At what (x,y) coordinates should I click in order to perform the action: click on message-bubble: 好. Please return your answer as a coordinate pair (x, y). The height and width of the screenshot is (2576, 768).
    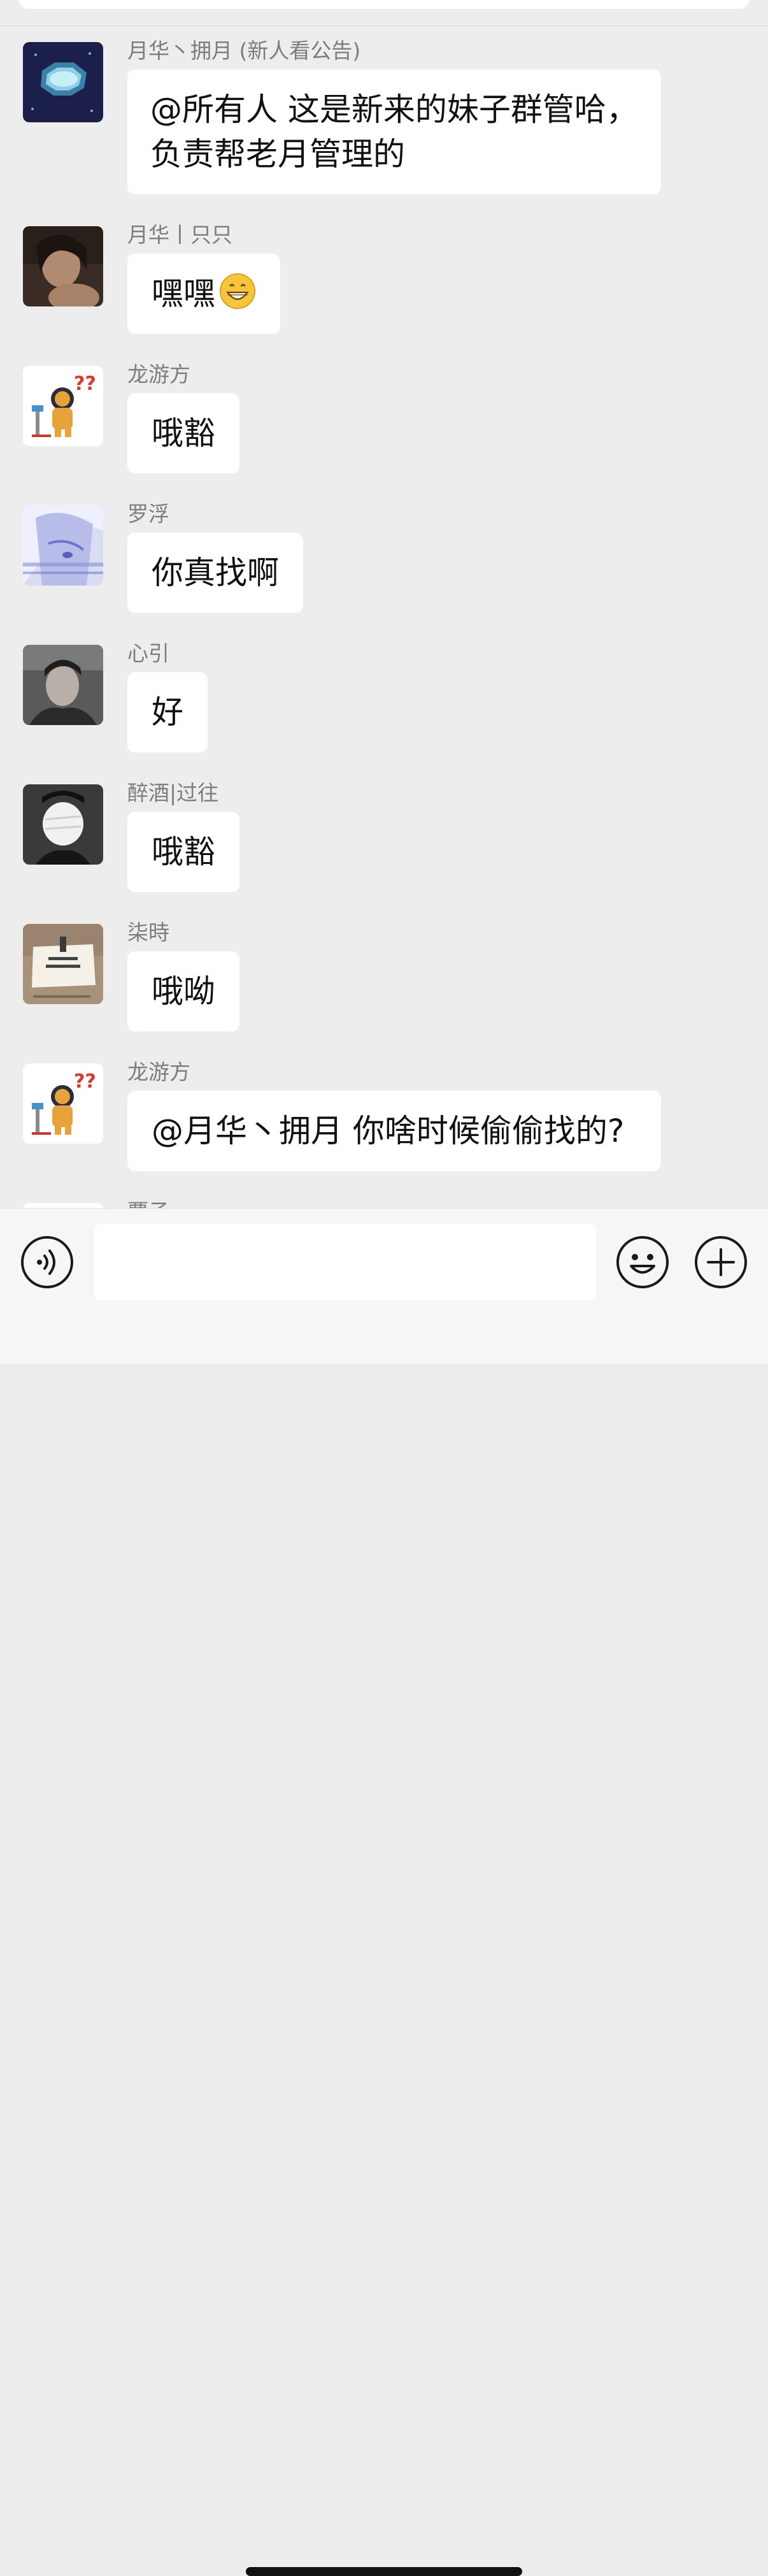
    Looking at the image, I should click on (167, 712).